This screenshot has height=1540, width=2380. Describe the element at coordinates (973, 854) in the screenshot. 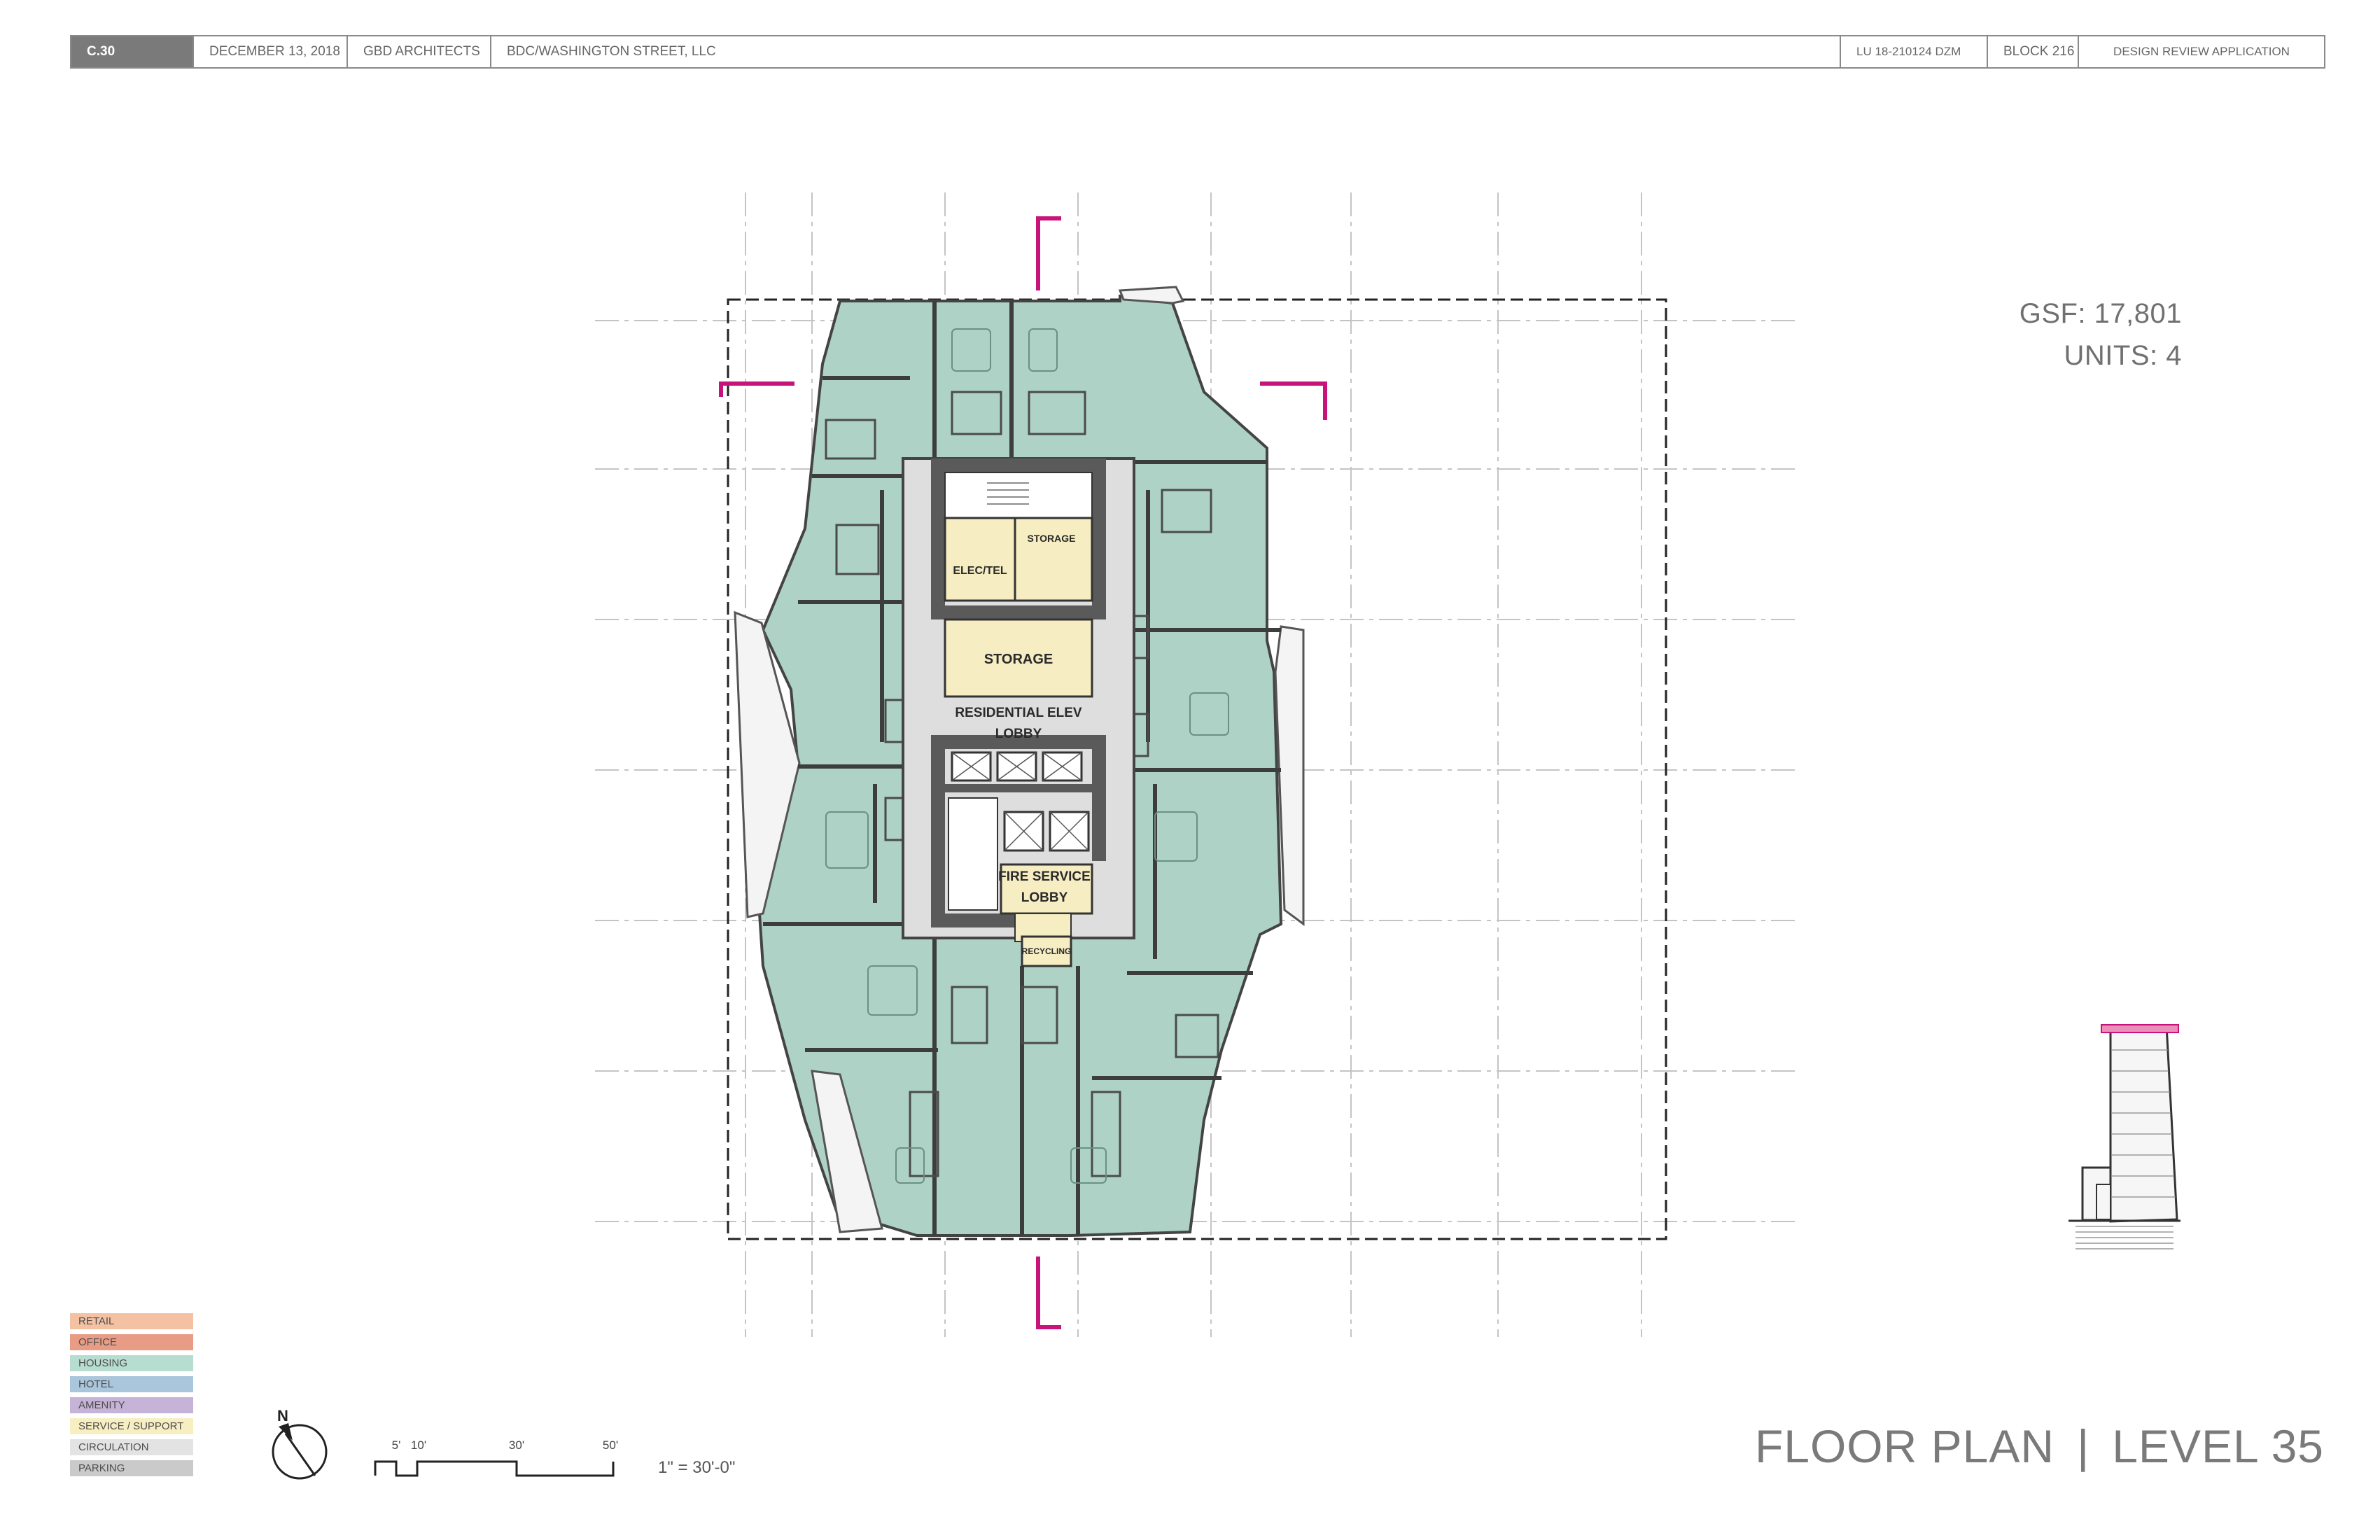

I see `stair-south` at that location.